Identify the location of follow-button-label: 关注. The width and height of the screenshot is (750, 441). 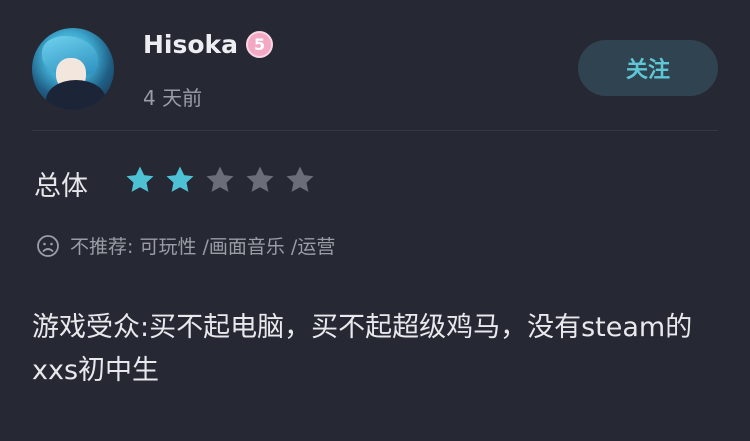
(647, 70).